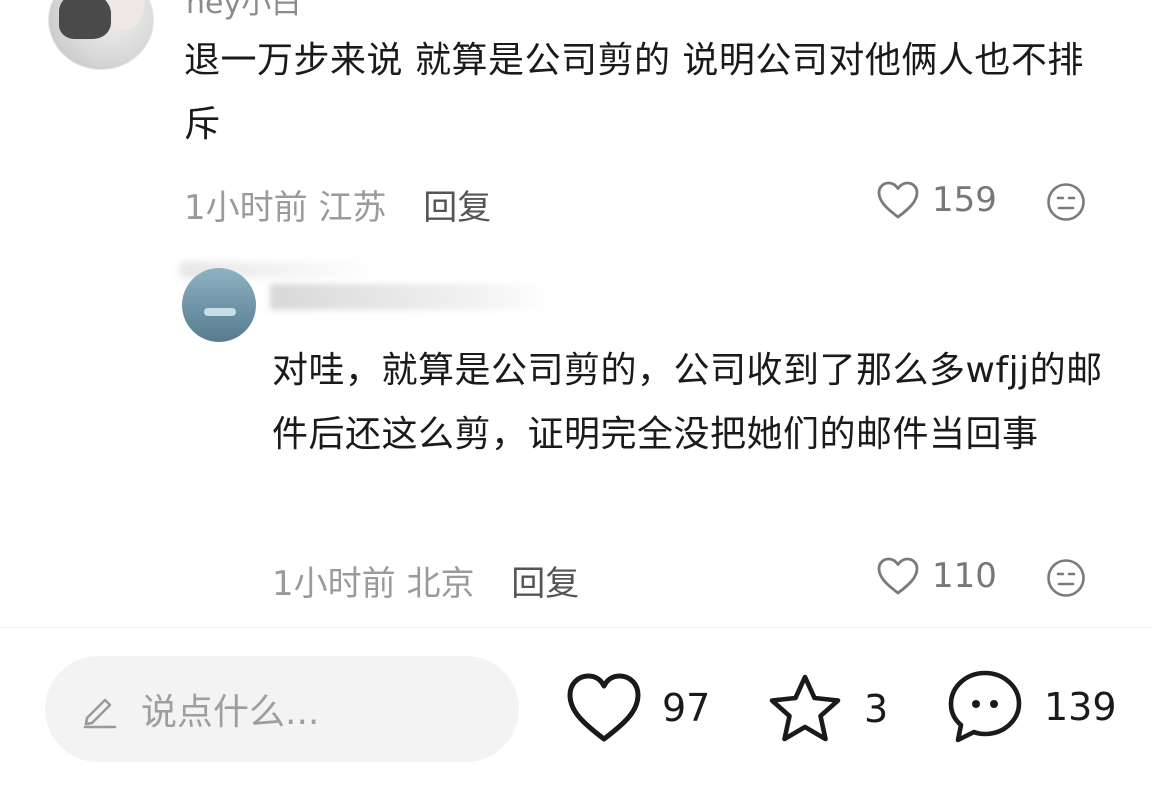 This screenshot has height=793, width=1152. I want to click on comment-text: 退一万步来说 就算是公司剪的 说明公司对他俩人也不排斥, so click(634, 92).